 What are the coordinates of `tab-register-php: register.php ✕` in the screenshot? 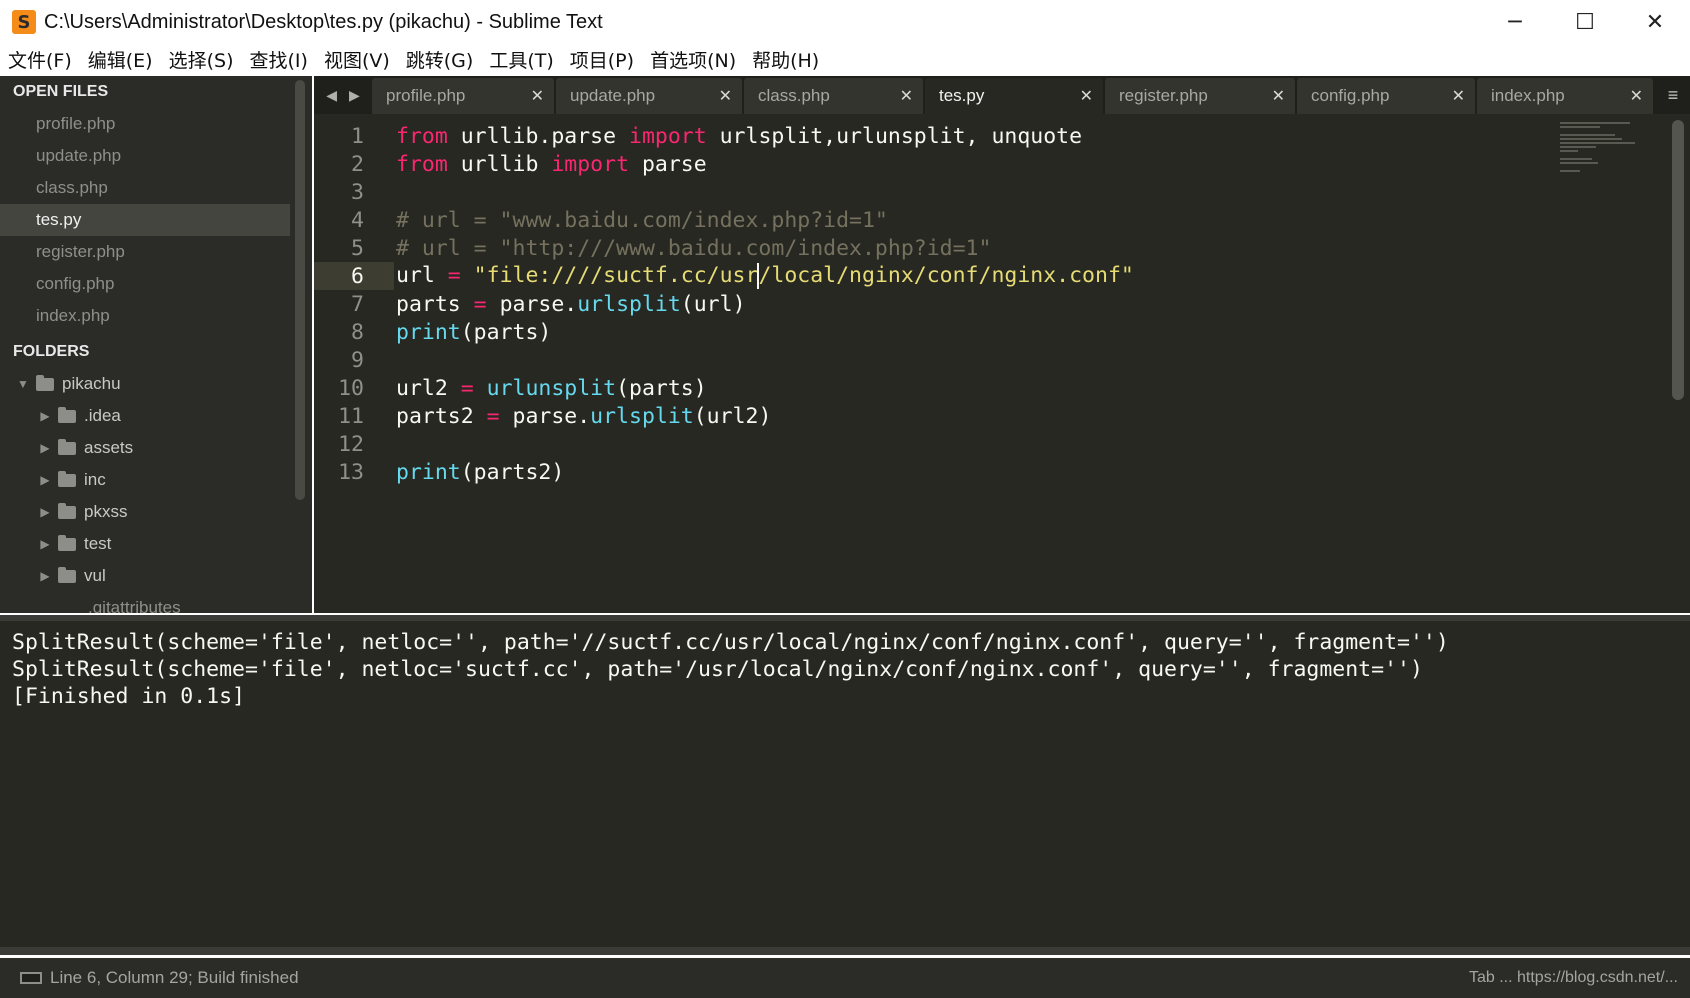 It's located at (1200, 96).